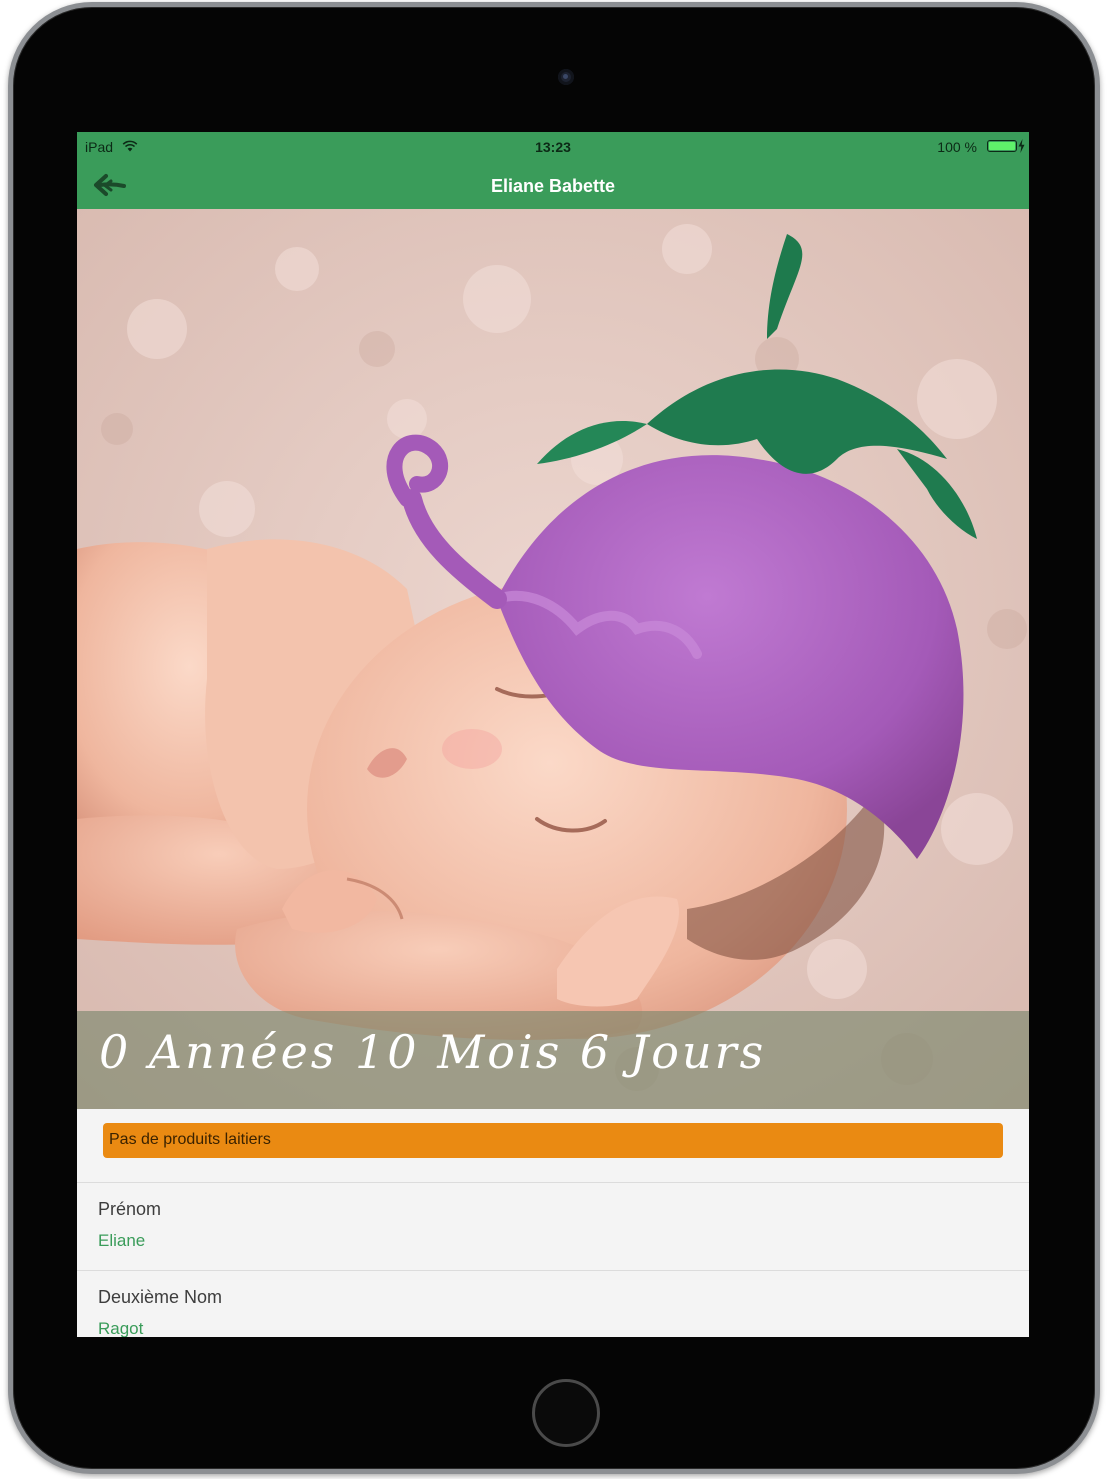 This screenshot has height=1479, width=1109. I want to click on field-label: Prénom, so click(130, 1209).